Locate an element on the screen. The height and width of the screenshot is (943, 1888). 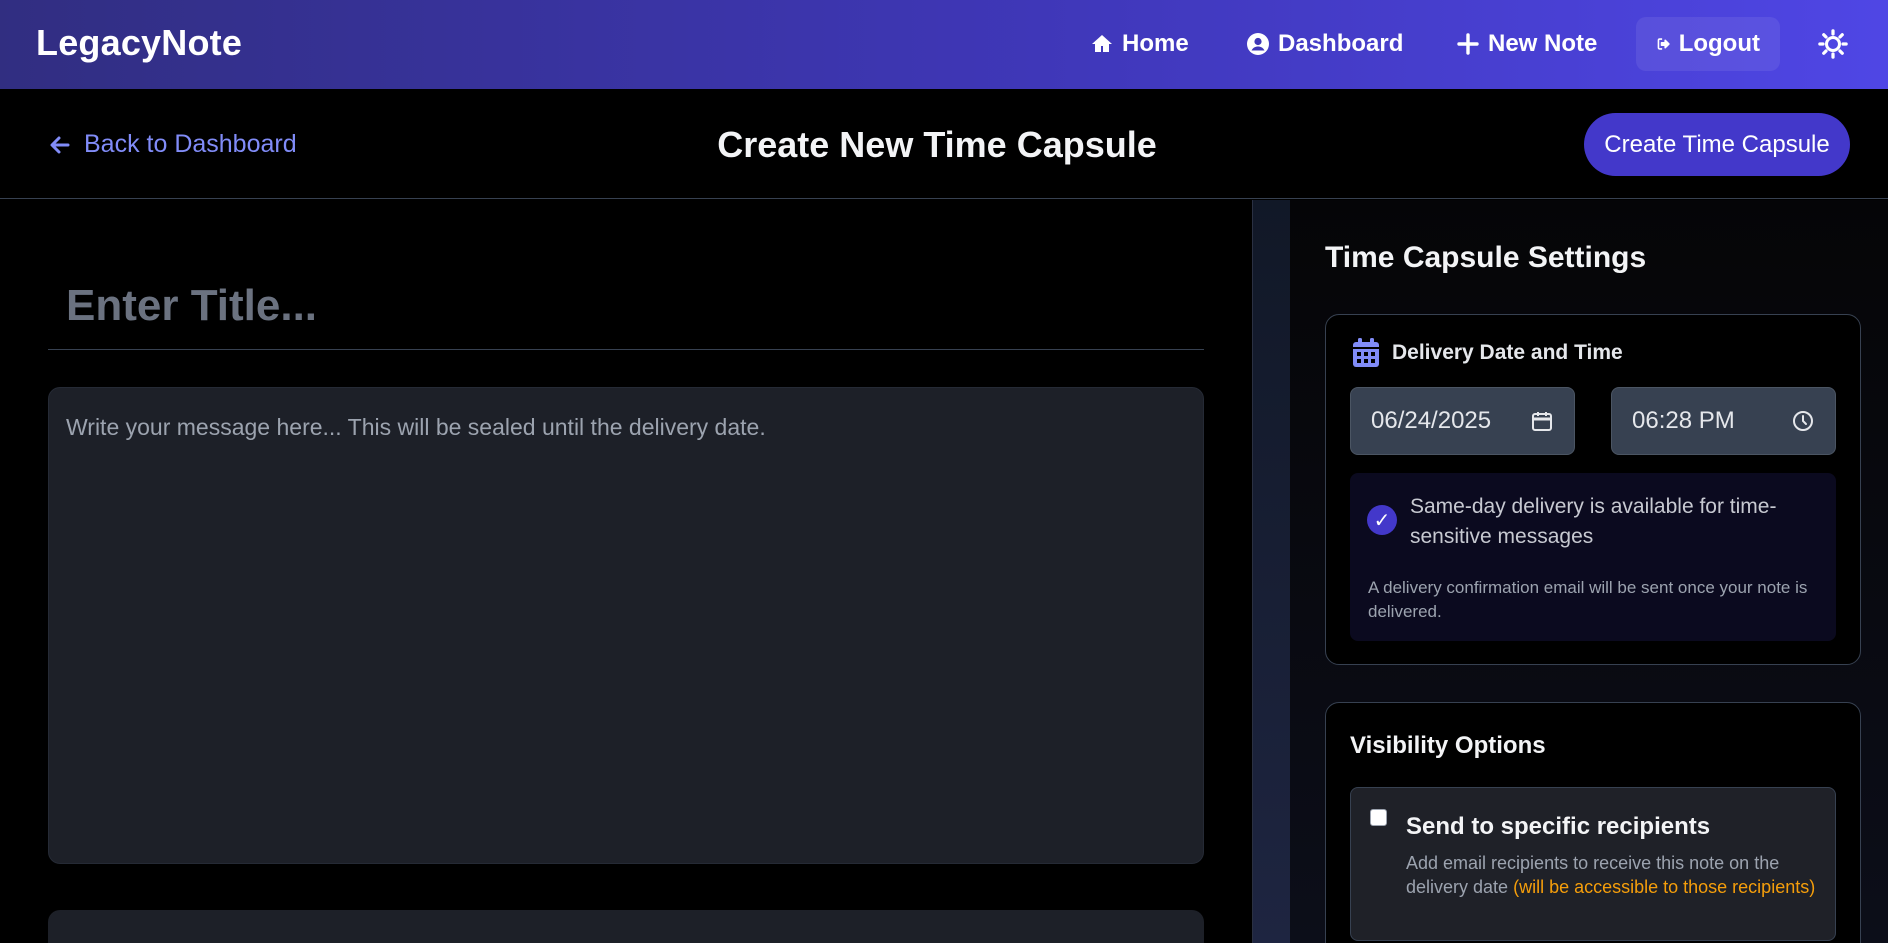
logout-icon is located at coordinates (1663, 44).